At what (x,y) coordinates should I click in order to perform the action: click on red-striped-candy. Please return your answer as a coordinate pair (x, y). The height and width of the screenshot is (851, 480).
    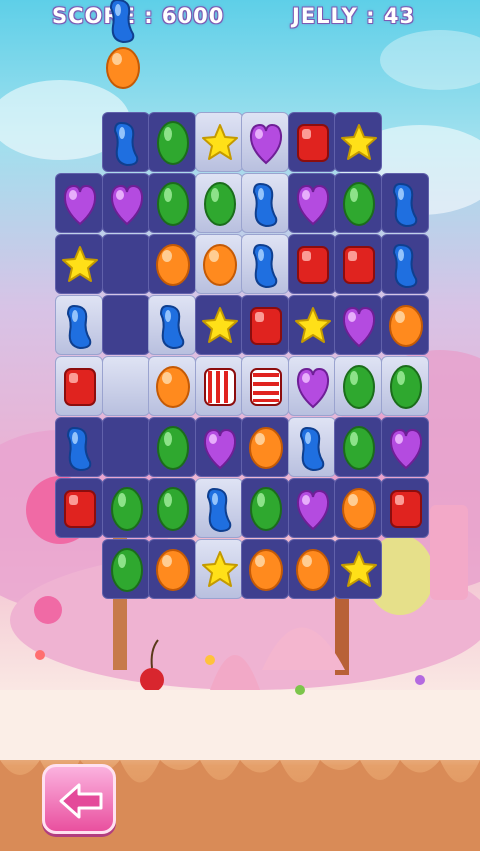
    Looking at the image, I should click on (220, 387).